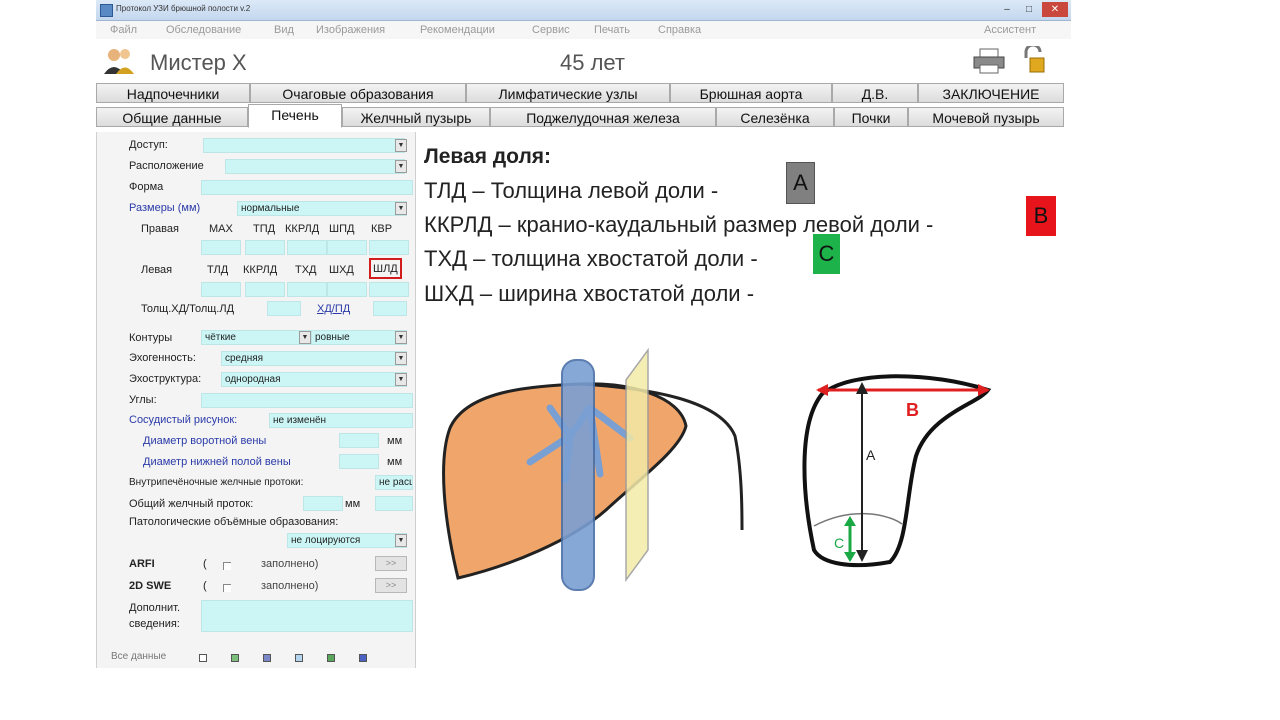 This screenshot has height=720, width=1280. What do you see at coordinates (148, 145) in the screenshot?
I see `access-label: Доступ:` at bounding box center [148, 145].